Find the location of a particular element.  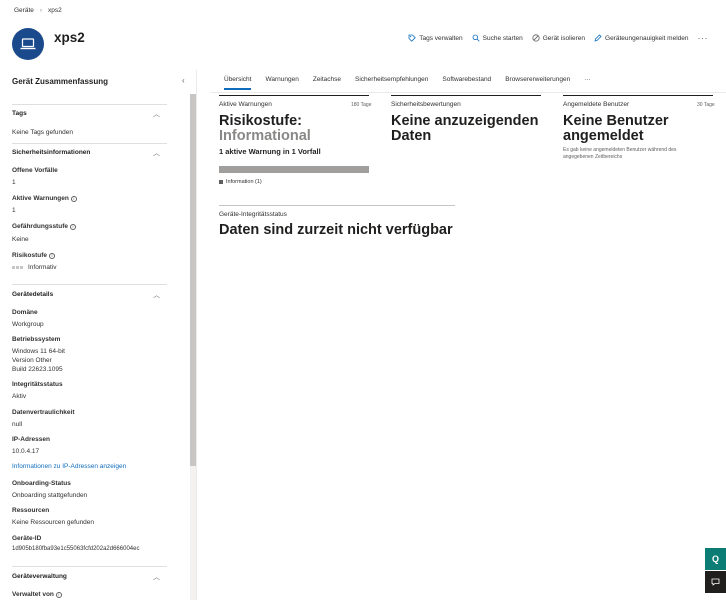

onboarding-status-value: Onboarding stattgefunden is located at coordinates (50, 495).